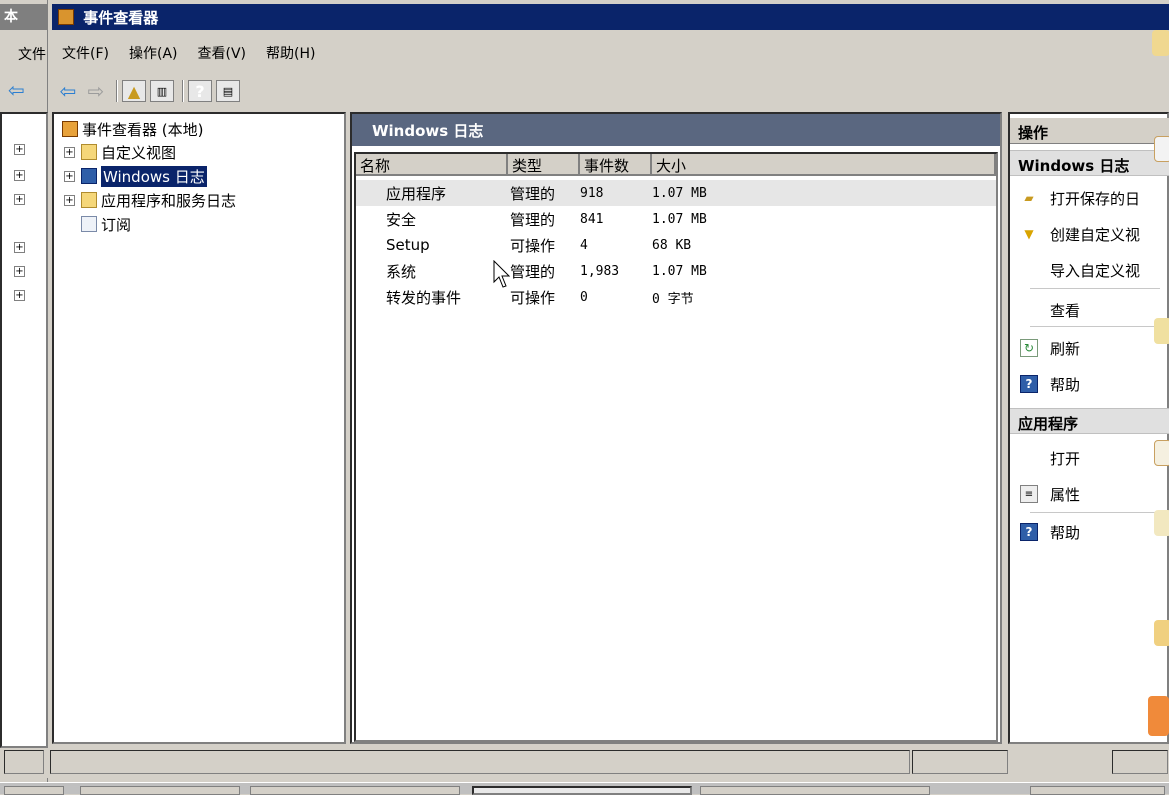  I want to click on row-size: 0 字节, so click(673, 299).